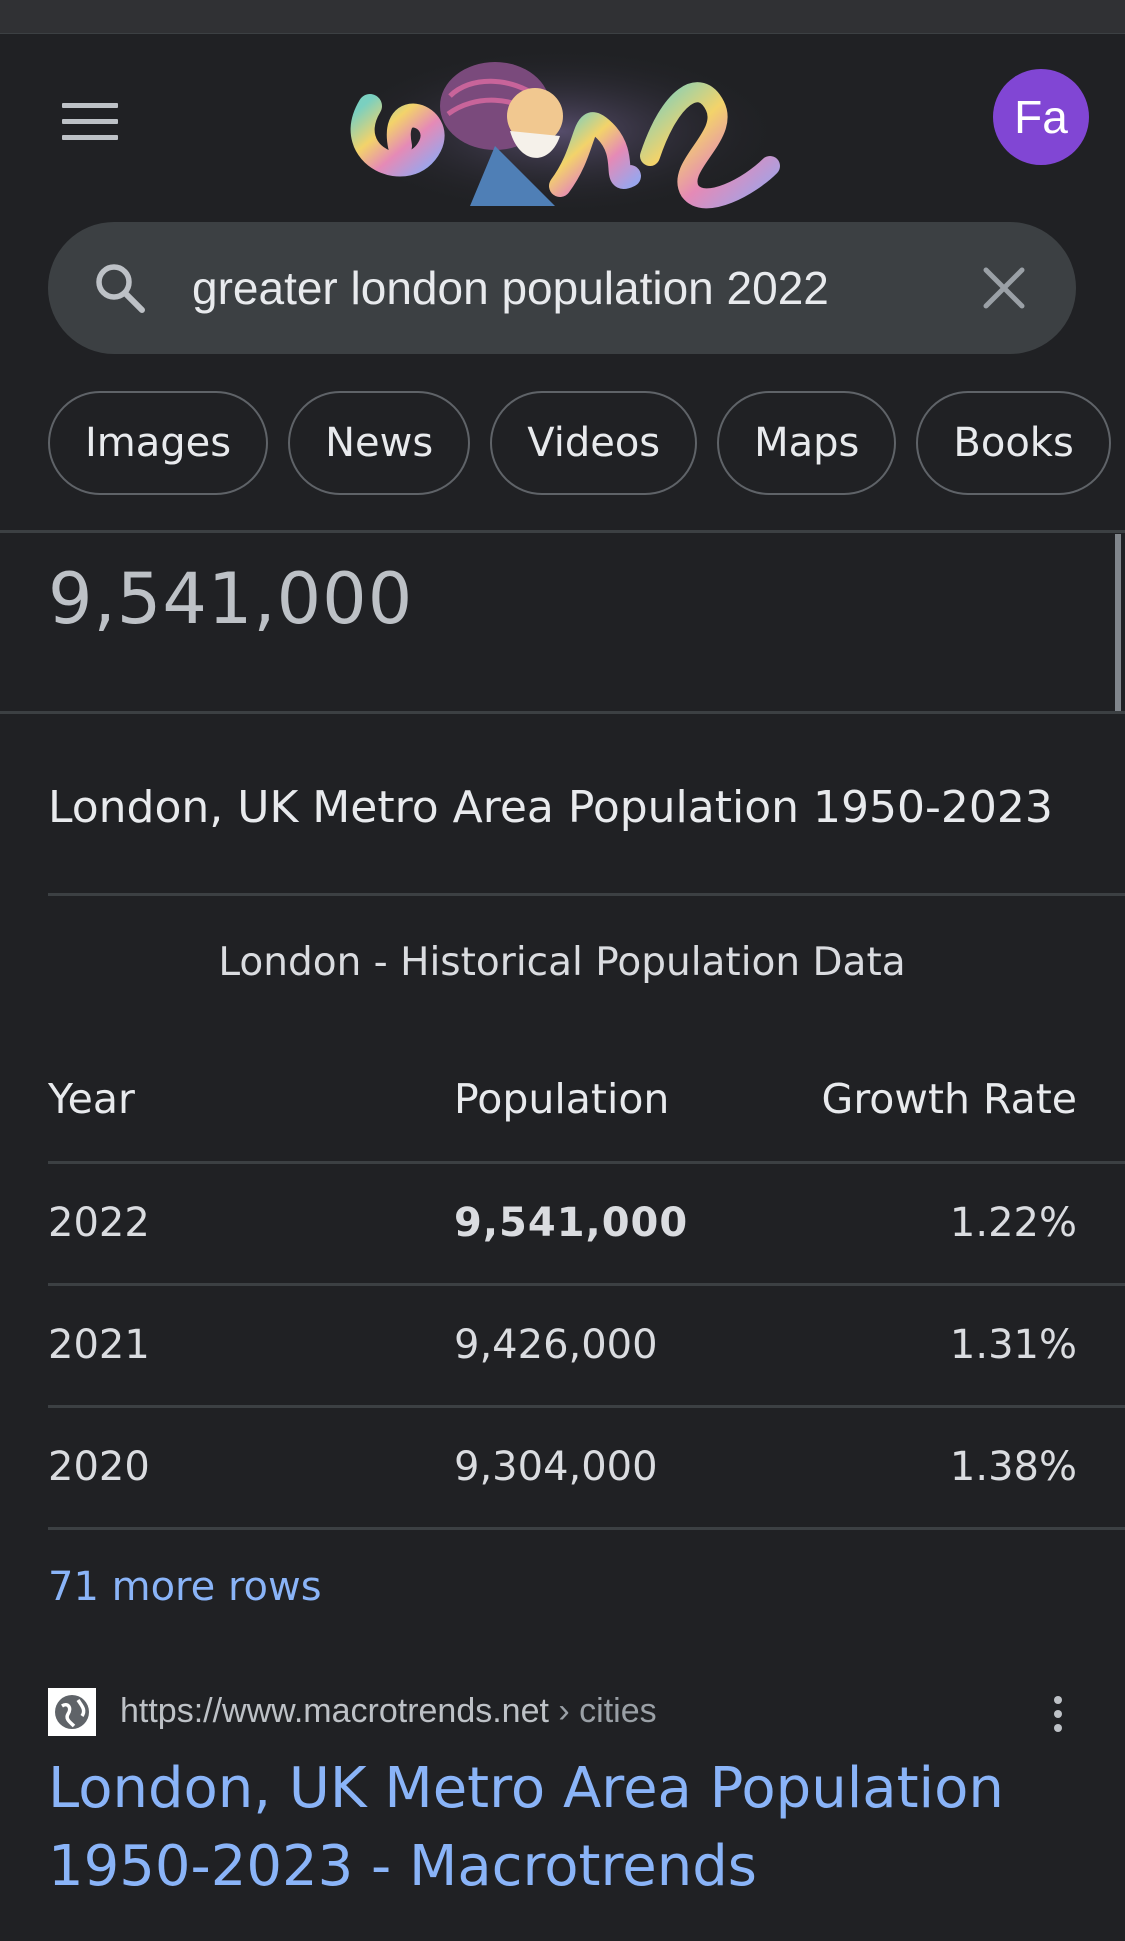 Image resolution: width=1125 pixels, height=1941 pixels. Describe the element at coordinates (556, 1345) in the screenshot. I see `population-cell: 9,426,000` at that location.